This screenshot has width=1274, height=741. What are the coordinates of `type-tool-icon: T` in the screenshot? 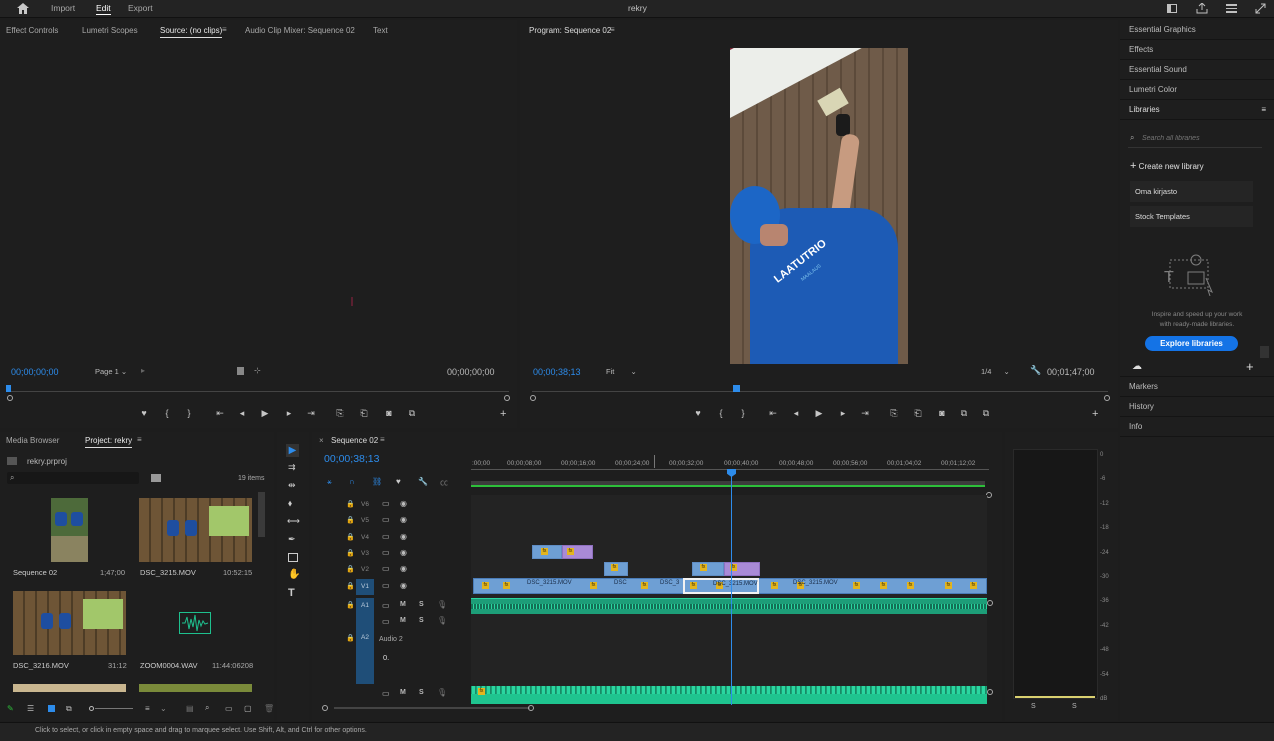 It's located at (291, 593).